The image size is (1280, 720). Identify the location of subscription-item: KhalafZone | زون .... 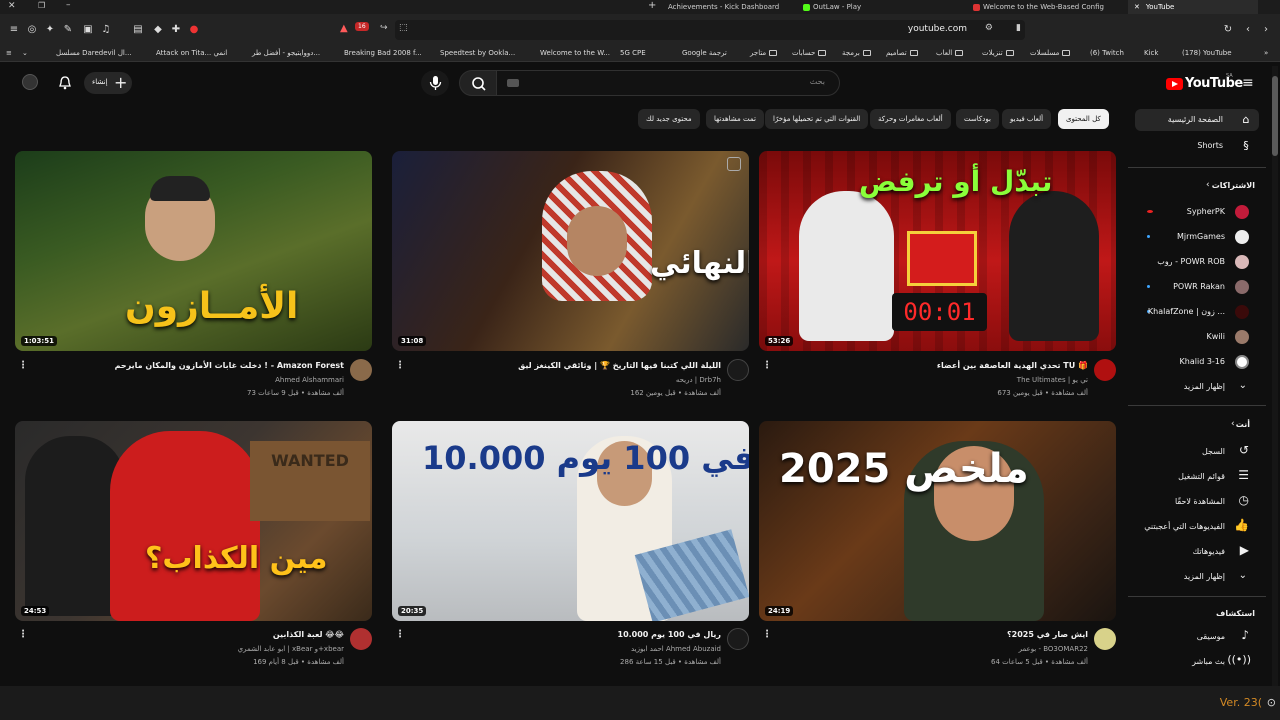
(1197, 312).